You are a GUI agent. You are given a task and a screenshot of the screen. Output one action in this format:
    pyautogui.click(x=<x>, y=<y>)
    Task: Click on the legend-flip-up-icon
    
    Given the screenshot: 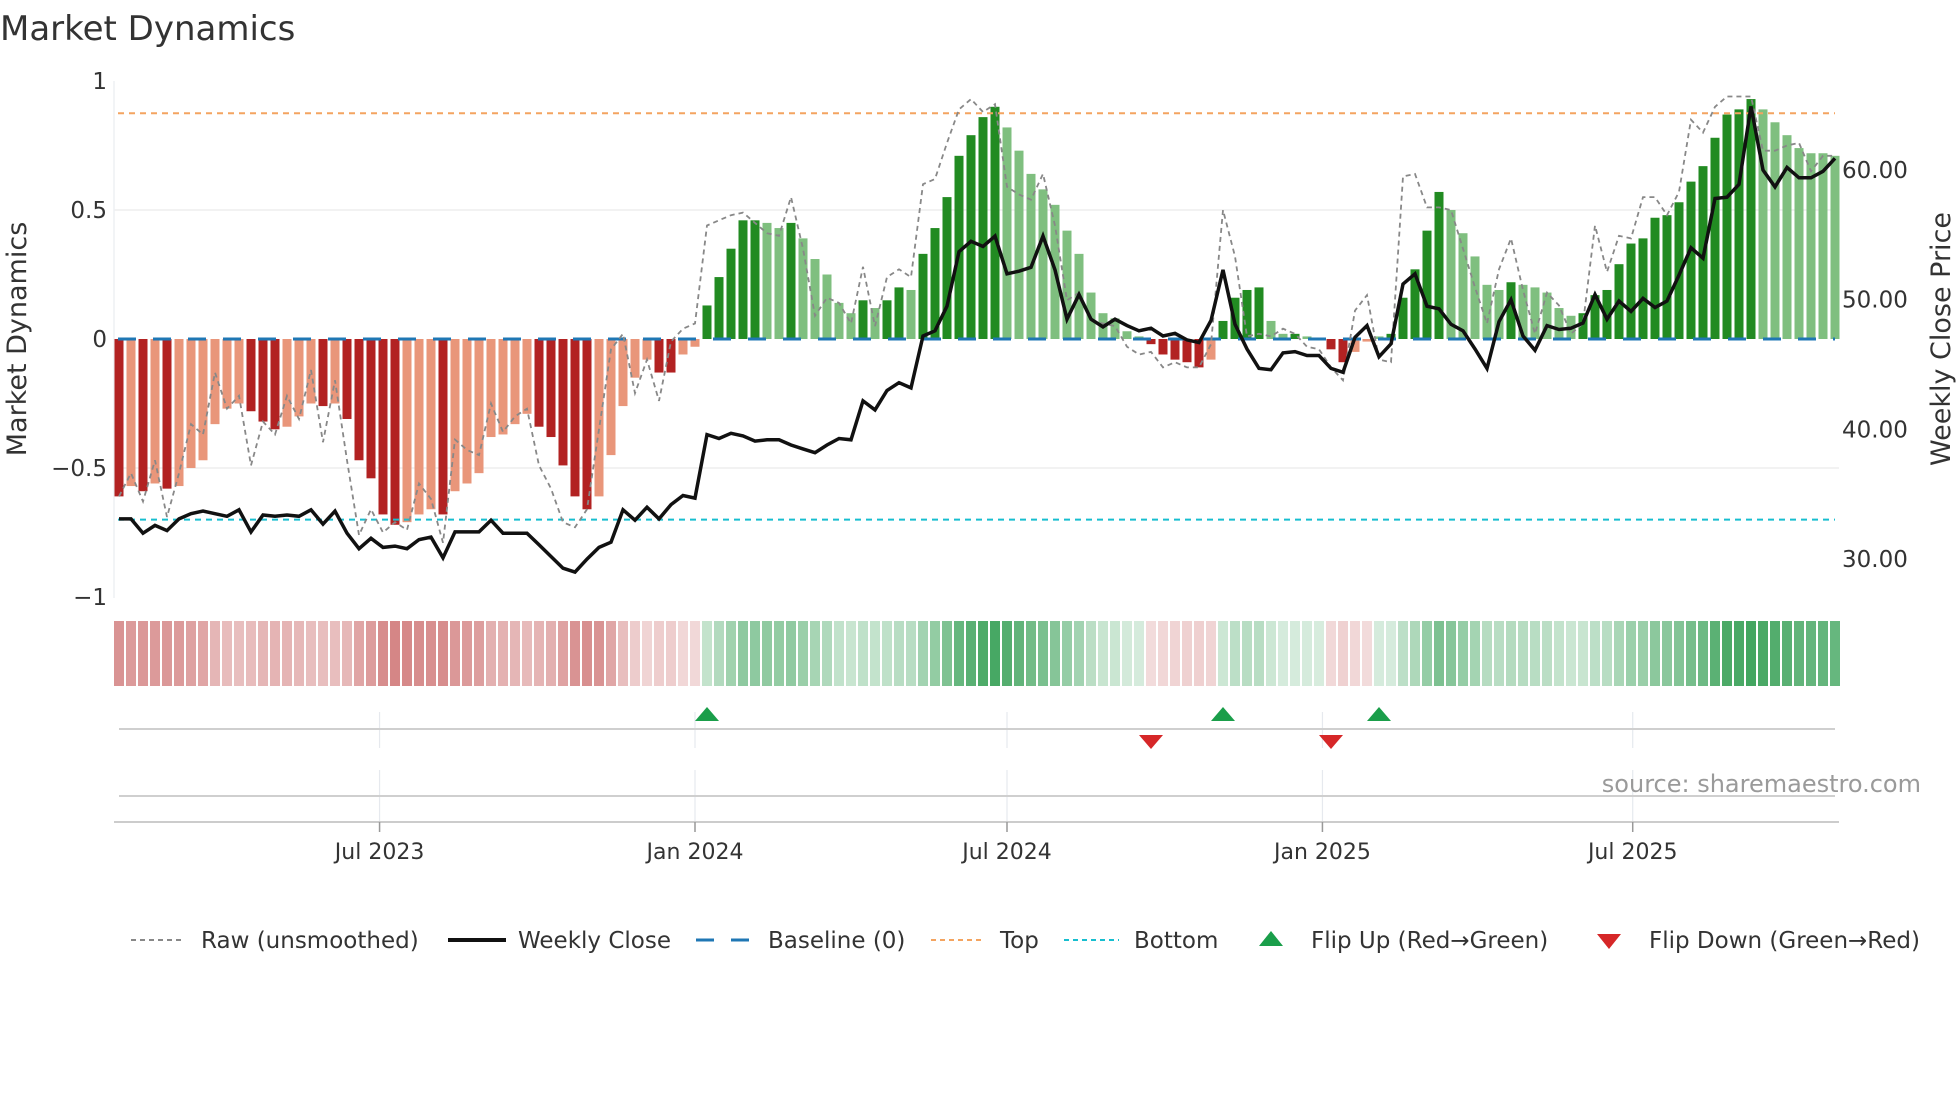 What is the action you would take?
    pyautogui.click(x=1271, y=938)
    